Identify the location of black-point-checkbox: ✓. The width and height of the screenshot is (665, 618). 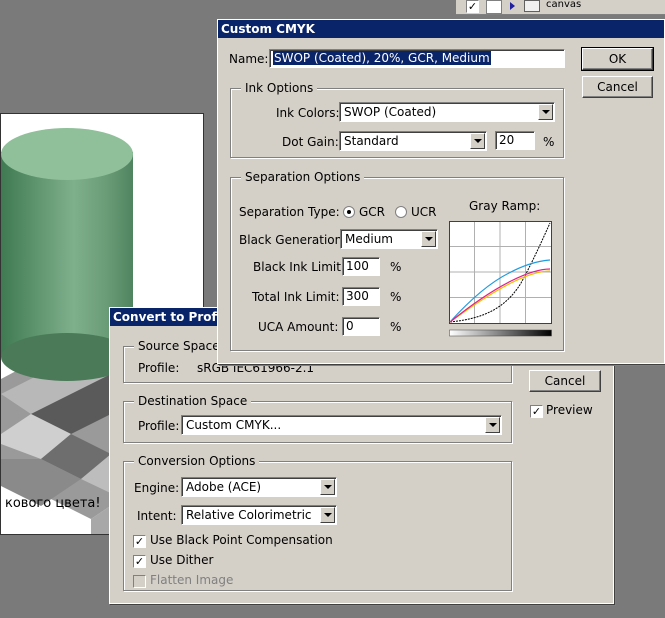
(139, 541).